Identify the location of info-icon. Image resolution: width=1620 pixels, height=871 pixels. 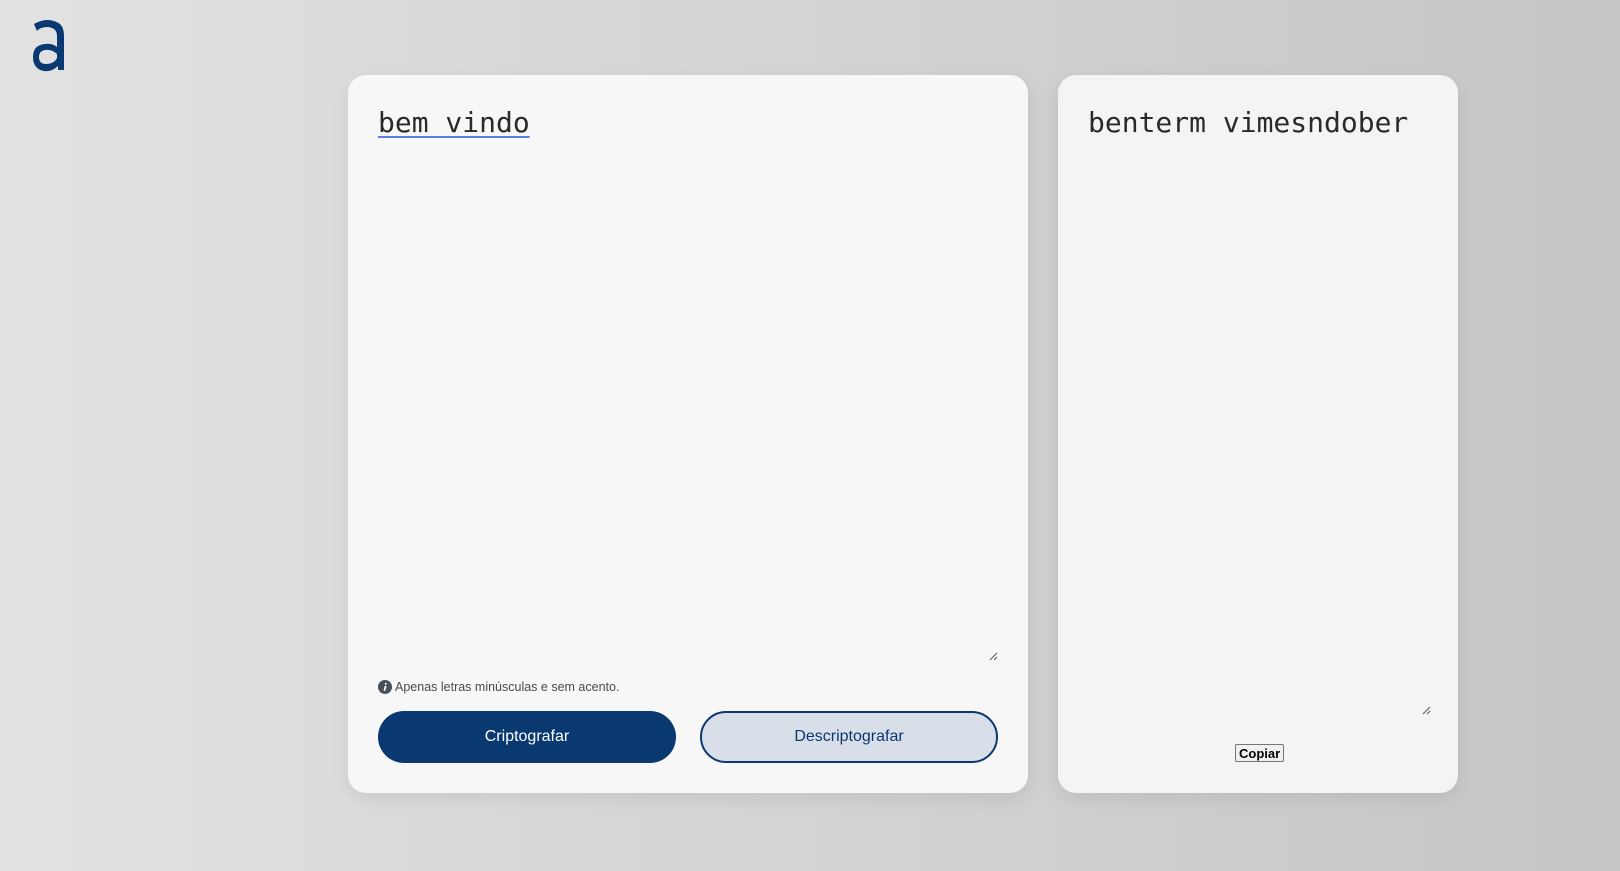
(385, 687).